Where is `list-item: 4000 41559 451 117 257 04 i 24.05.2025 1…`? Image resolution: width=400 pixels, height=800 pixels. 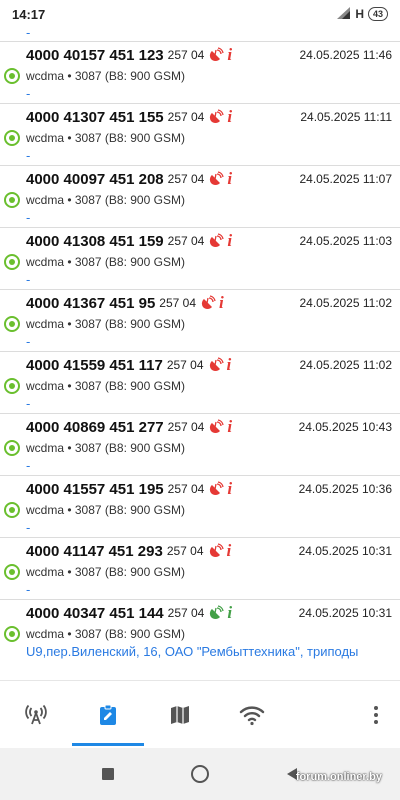
list-item: 4000 41559 451 117 257 04 i 24.05.2025 1… is located at coordinates (200, 383).